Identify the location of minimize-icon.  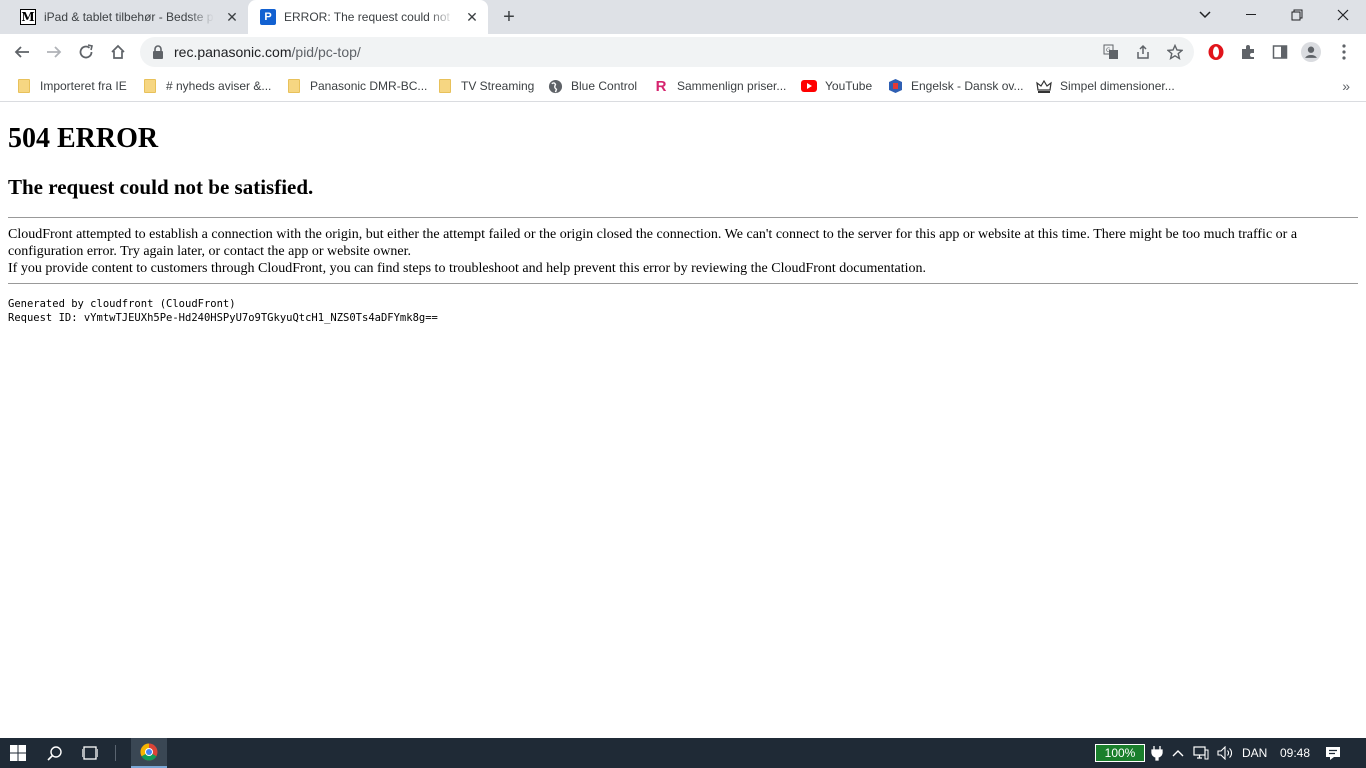
(1251, 14).